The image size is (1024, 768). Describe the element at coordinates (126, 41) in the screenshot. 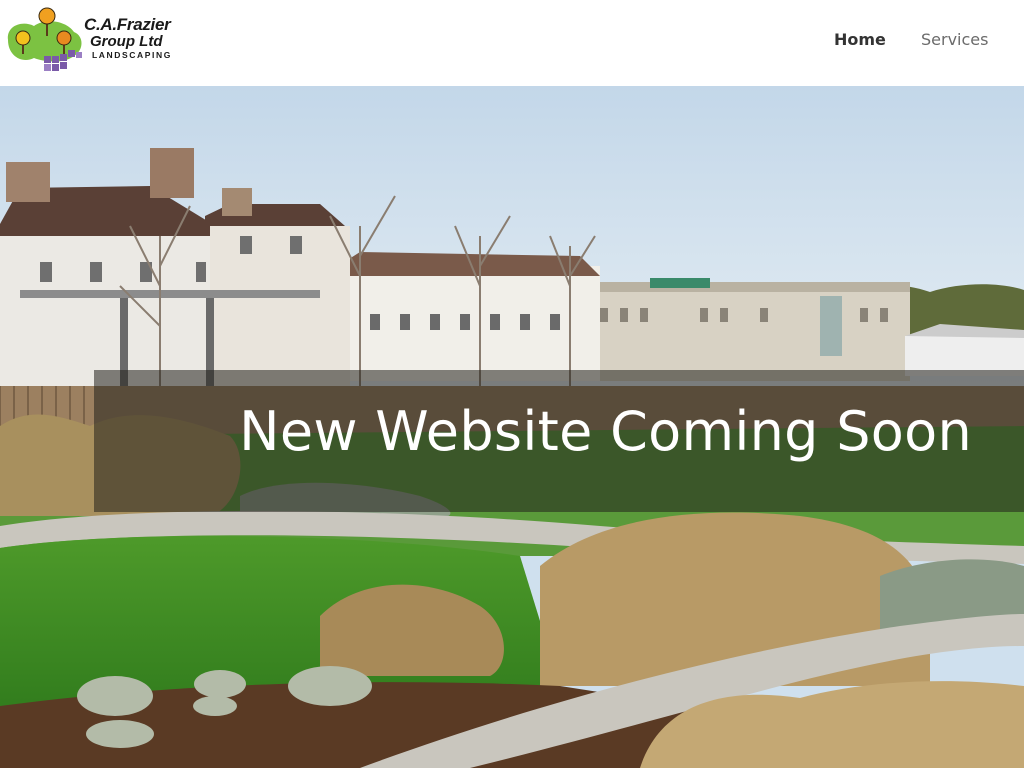

I see `logo-company-suffix: Group Ltd` at that location.